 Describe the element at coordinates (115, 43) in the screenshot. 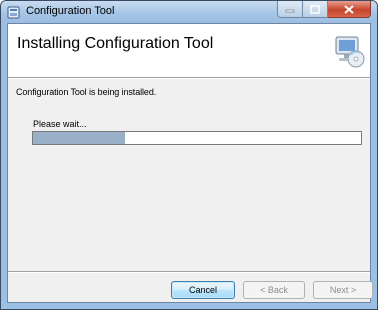

I see `page-heading: Installing Configuration Tool` at that location.